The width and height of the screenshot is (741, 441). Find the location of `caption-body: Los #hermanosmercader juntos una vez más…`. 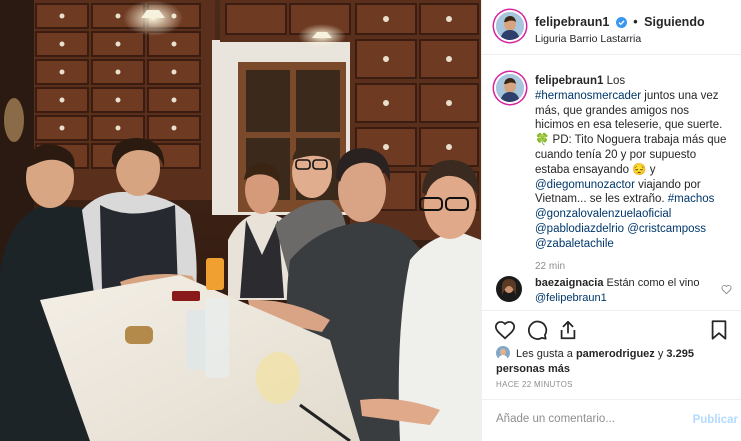

caption-body: Los #hermanosmercader juntos una vez más… is located at coordinates (630, 162).